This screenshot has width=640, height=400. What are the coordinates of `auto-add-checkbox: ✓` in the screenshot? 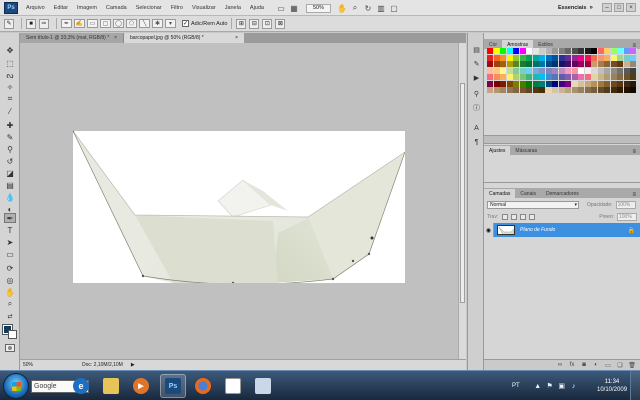 It's located at (185, 23).